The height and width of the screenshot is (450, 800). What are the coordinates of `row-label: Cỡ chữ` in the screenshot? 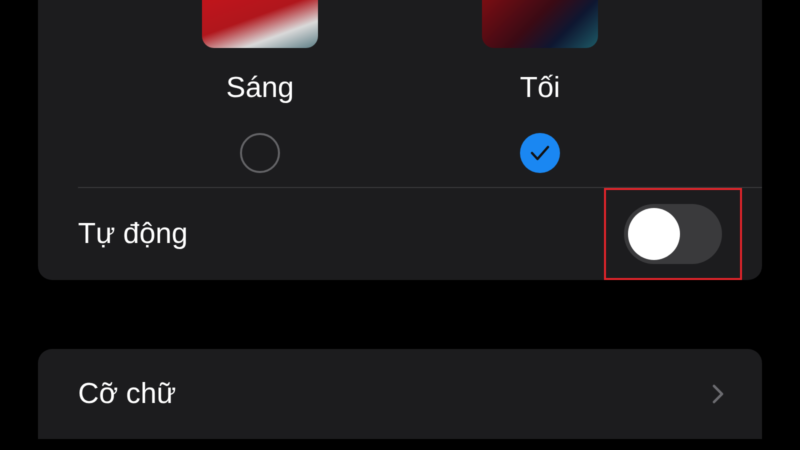 It's located at (127, 394).